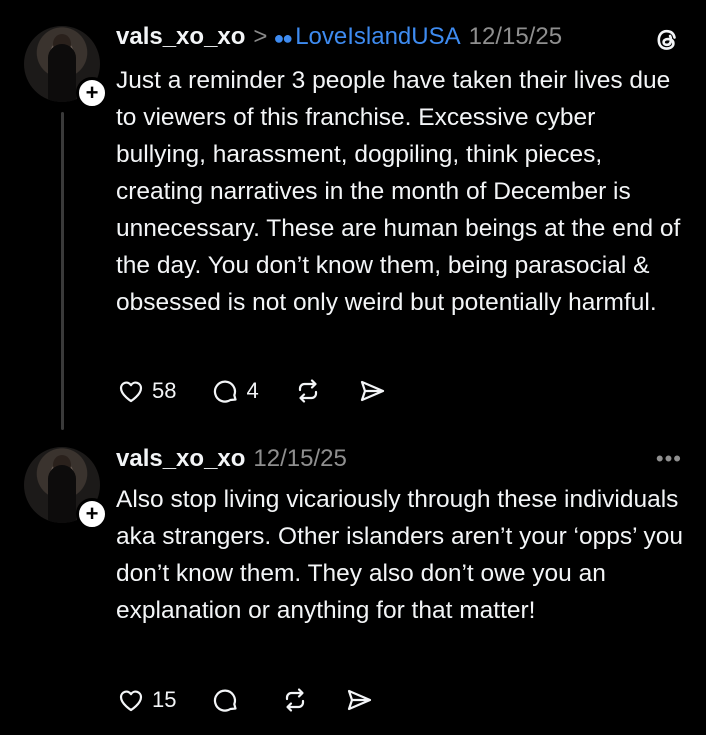 The width and height of the screenshot is (706, 735). What do you see at coordinates (62, 271) in the screenshot?
I see `thread-line` at bounding box center [62, 271].